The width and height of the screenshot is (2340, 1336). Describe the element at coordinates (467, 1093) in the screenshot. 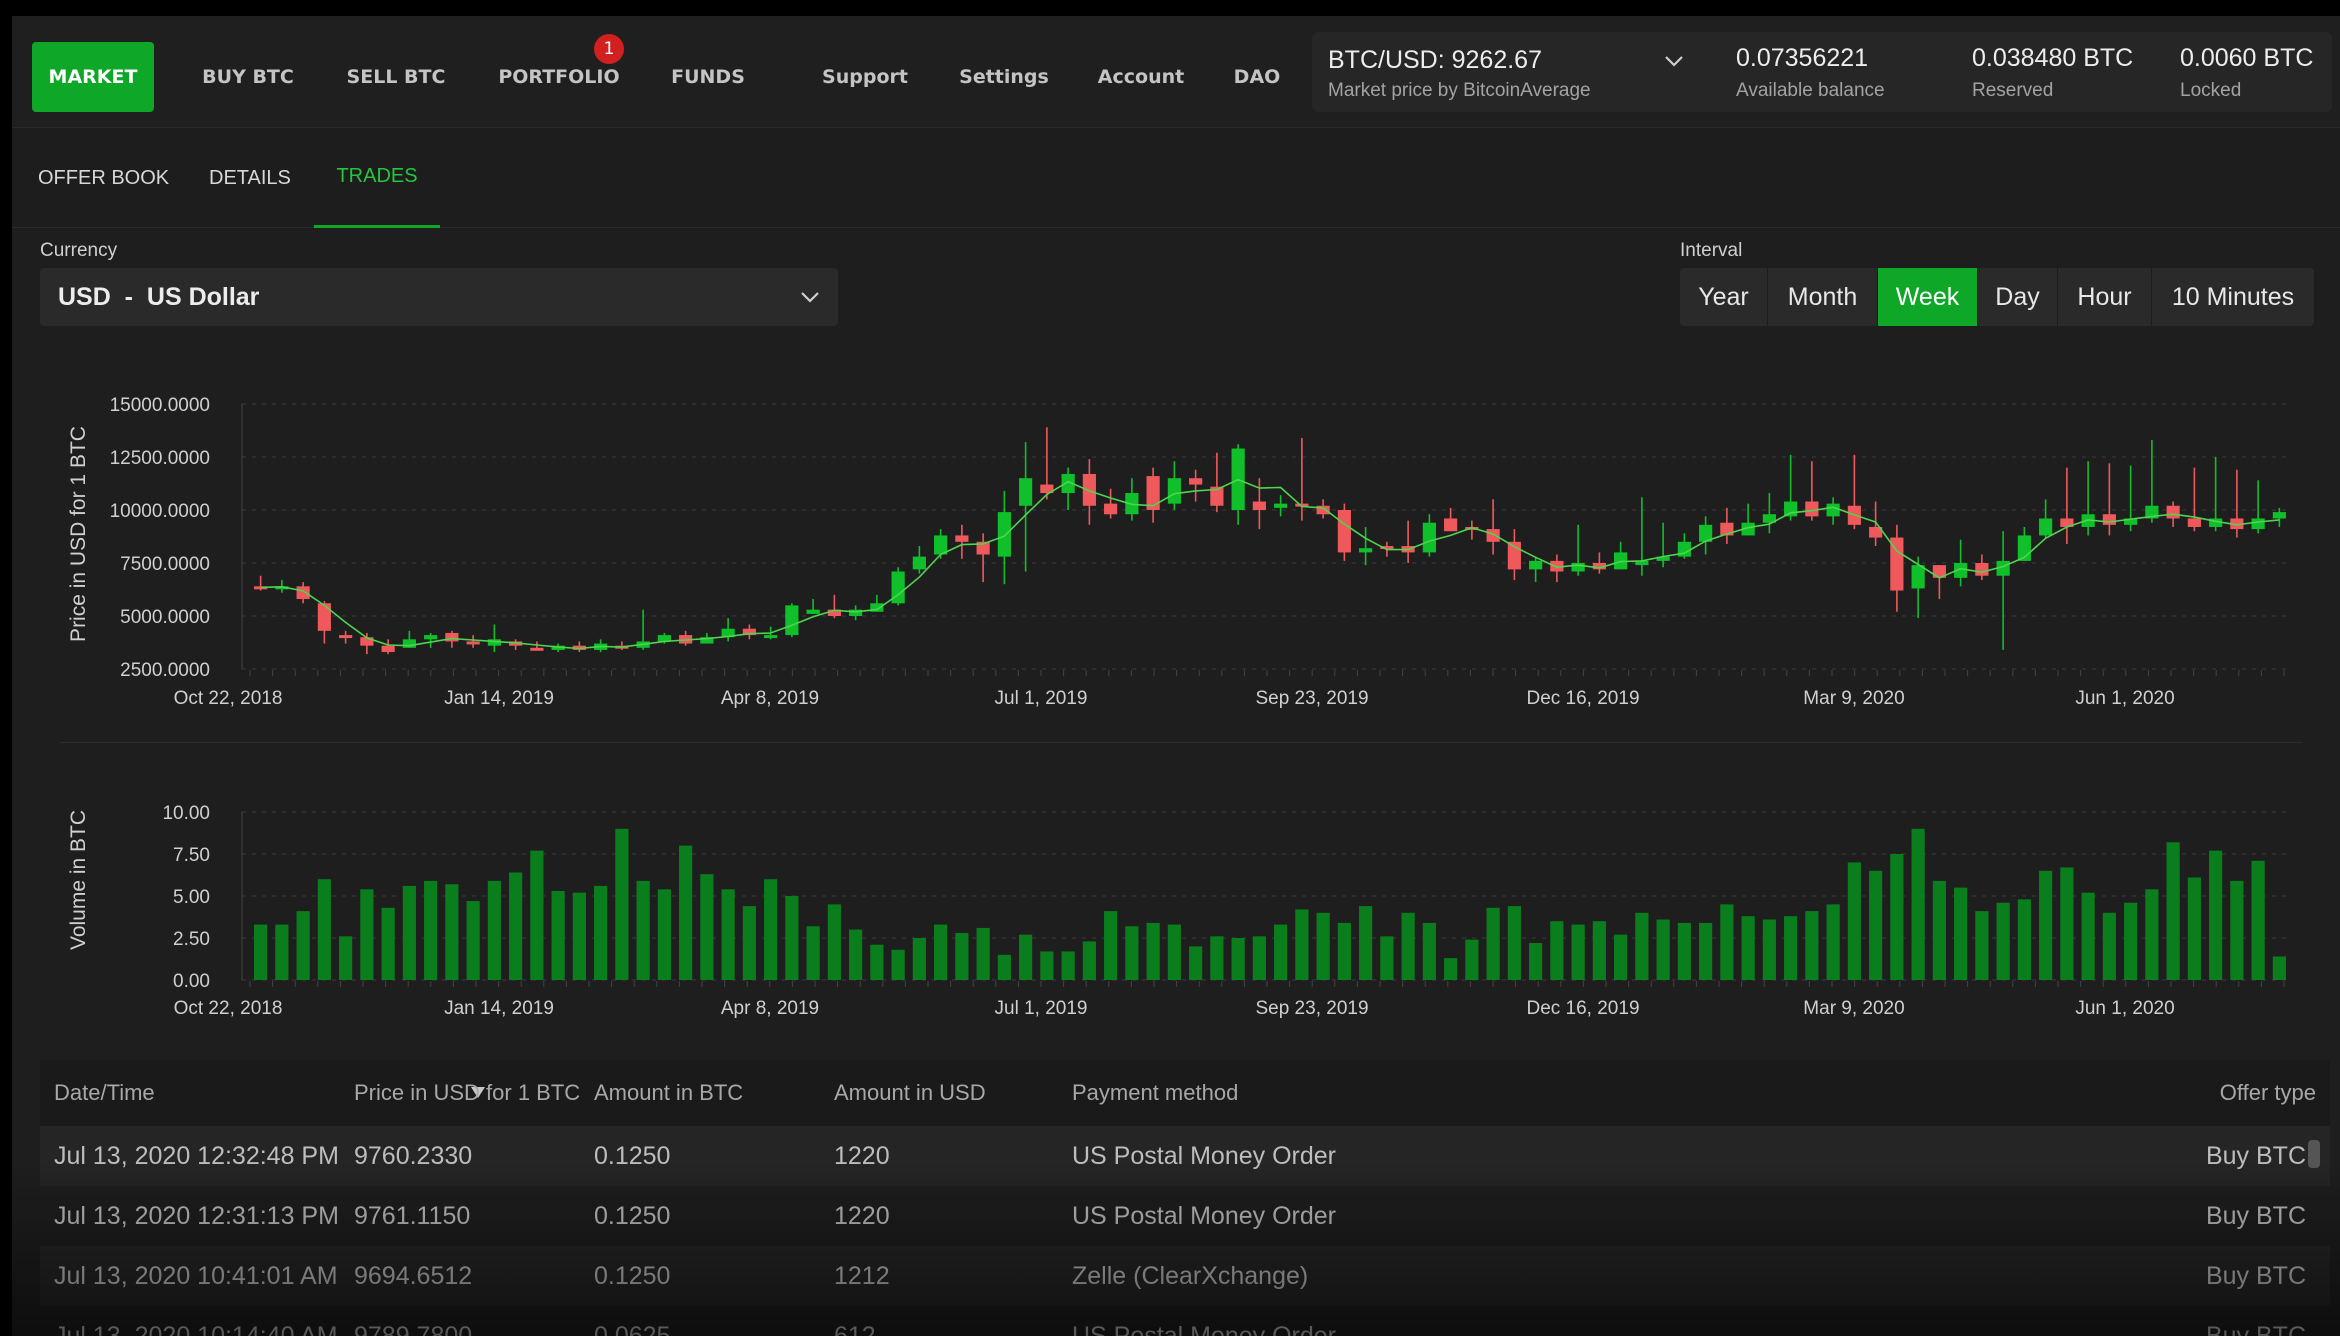

I see `column-header-price: Price in USD for 1 BTC` at that location.